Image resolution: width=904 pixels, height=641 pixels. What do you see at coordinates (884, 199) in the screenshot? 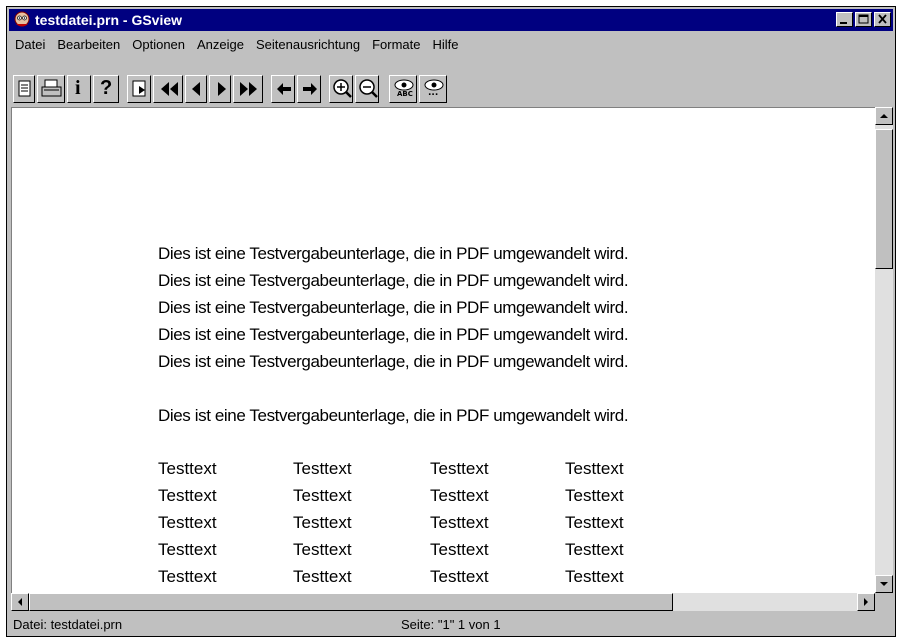
I see `vertical-scroll-thumb` at bounding box center [884, 199].